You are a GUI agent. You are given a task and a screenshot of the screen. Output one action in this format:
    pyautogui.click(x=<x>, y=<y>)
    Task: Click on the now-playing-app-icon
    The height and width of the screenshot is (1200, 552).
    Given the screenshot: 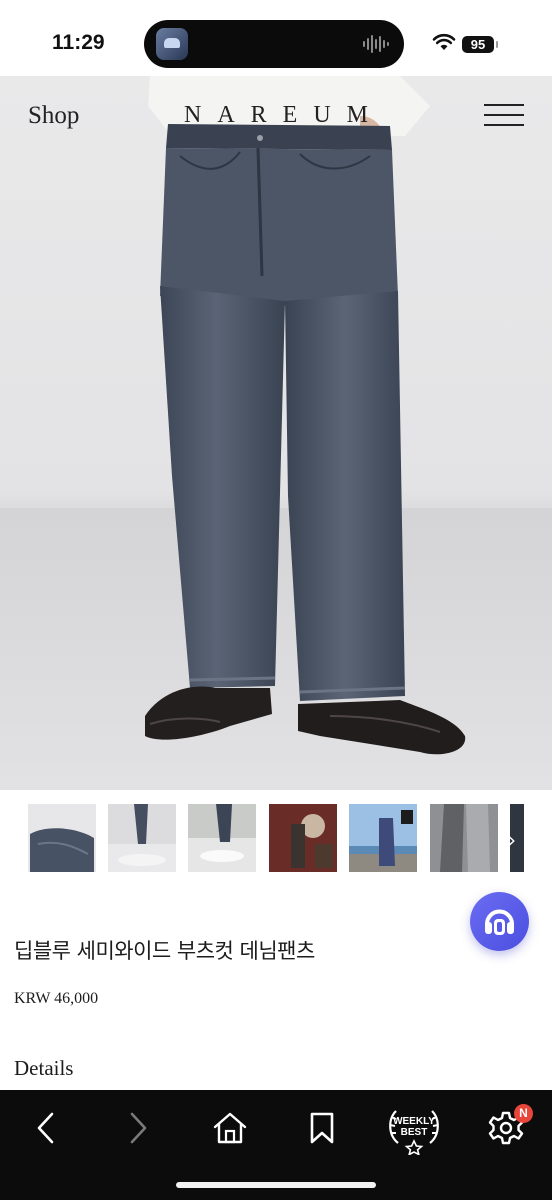 What is the action you would take?
    pyautogui.click(x=172, y=44)
    